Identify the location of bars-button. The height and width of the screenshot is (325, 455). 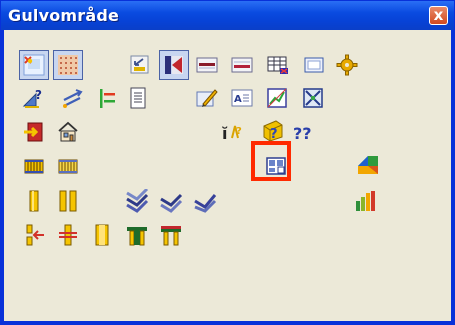
(366, 201).